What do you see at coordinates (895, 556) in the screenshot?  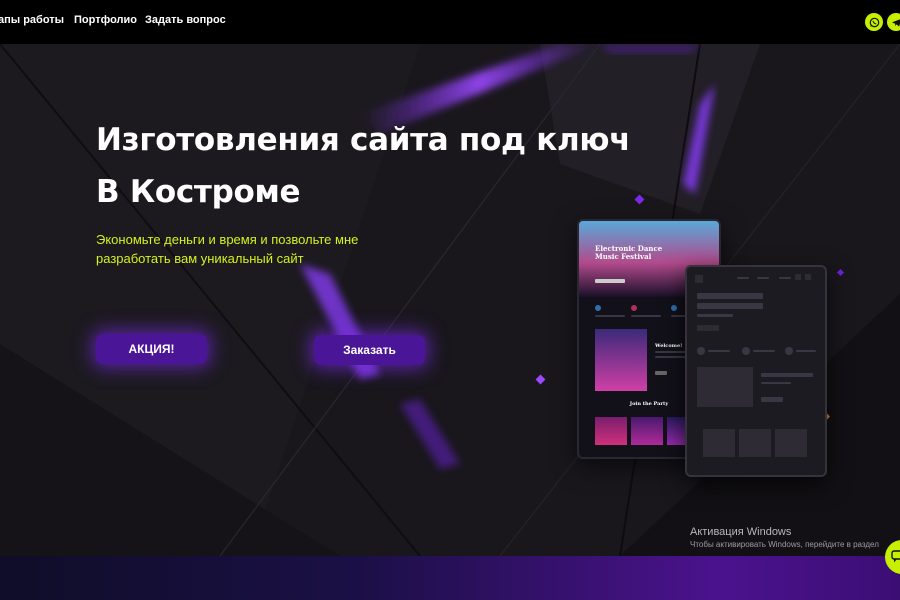 I see `chat-icon` at bounding box center [895, 556].